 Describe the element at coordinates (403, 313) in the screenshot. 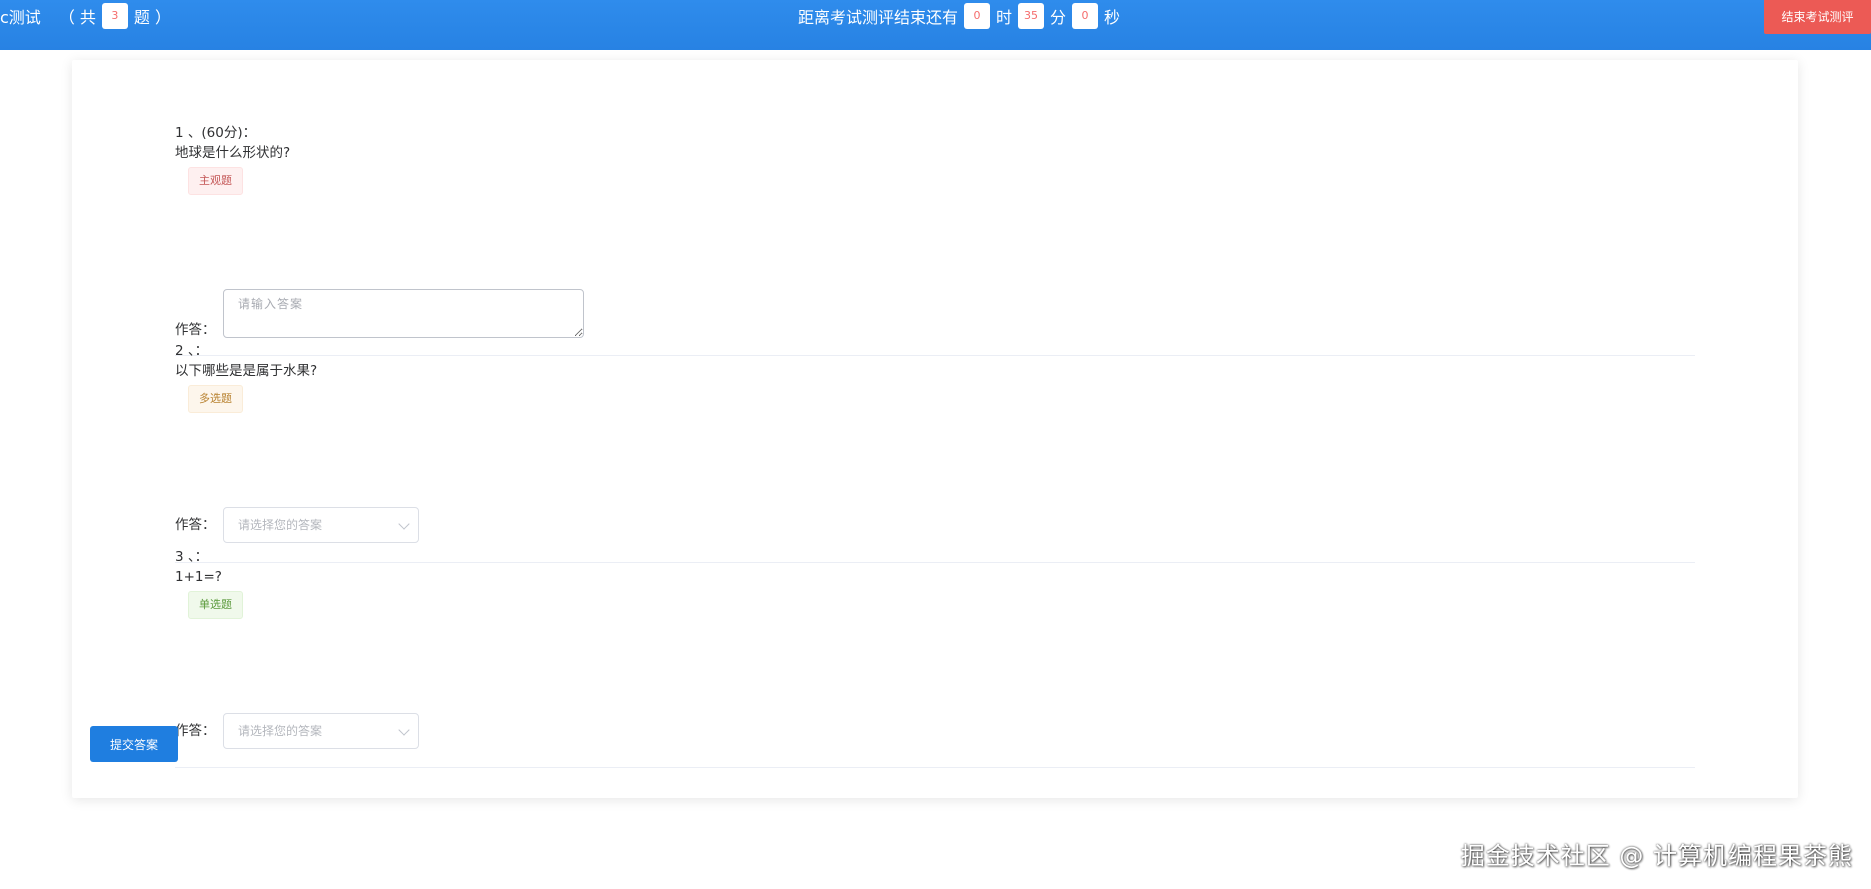

I see `answer-textarea` at that location.